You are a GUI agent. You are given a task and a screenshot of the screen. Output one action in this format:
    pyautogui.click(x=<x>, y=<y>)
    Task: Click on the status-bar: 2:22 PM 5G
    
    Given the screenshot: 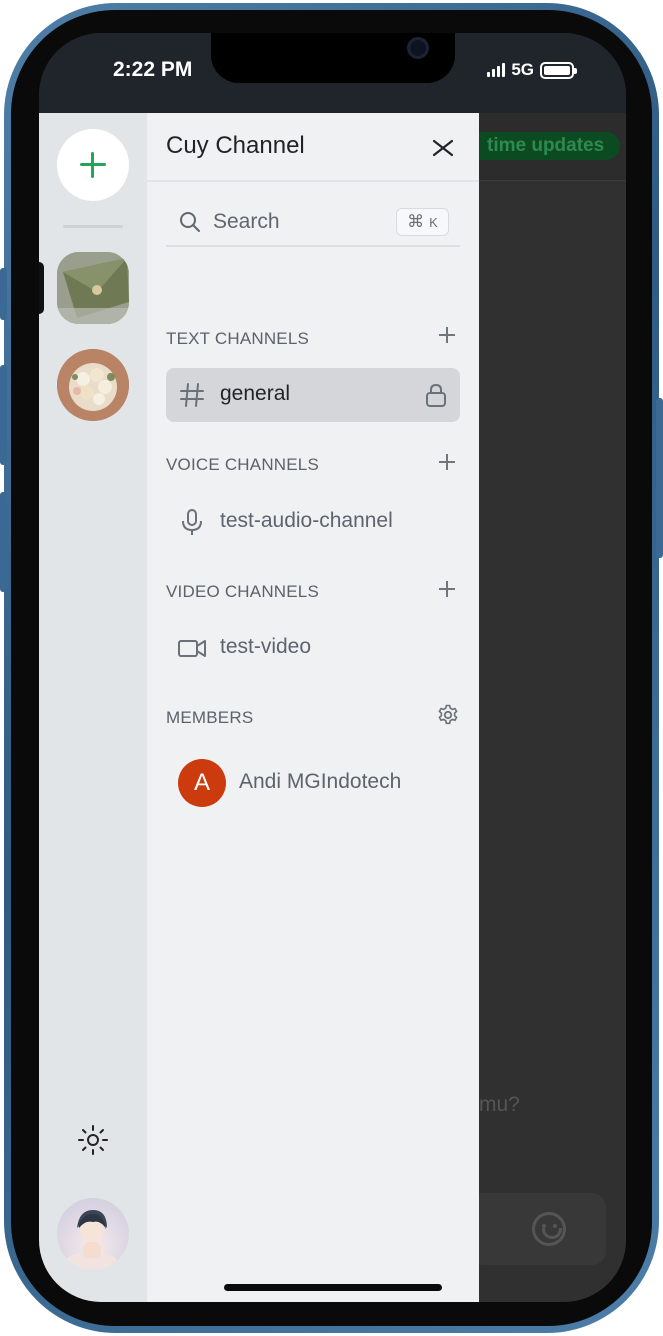 What is the action you would take?
    pyautogui.click(x=332, y=73)
    